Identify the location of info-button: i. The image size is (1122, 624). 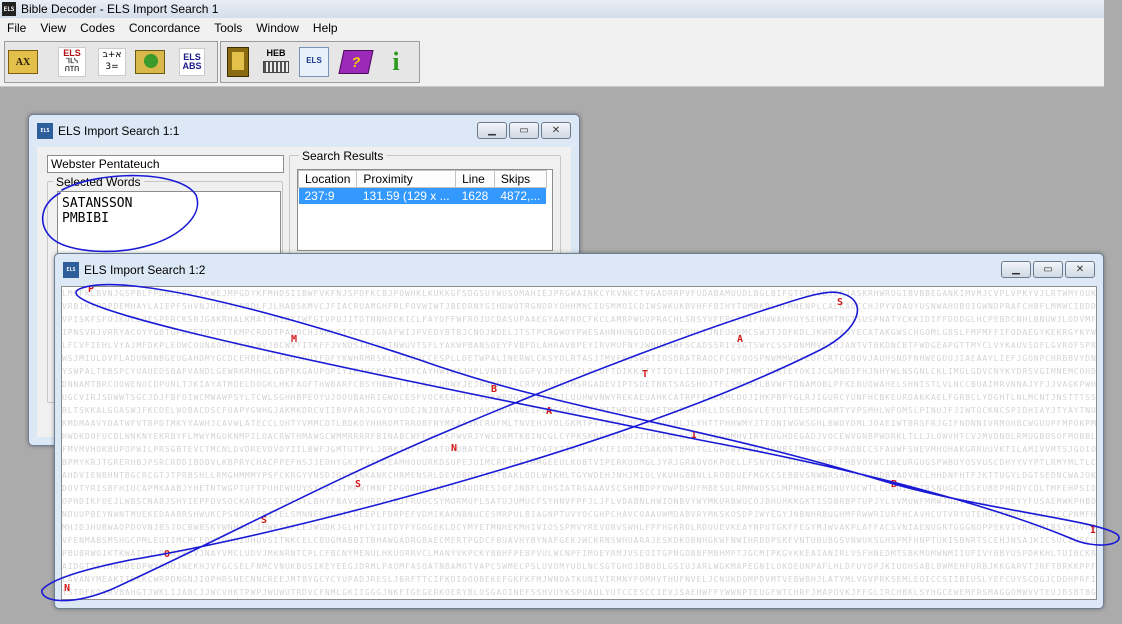
(396, 62).